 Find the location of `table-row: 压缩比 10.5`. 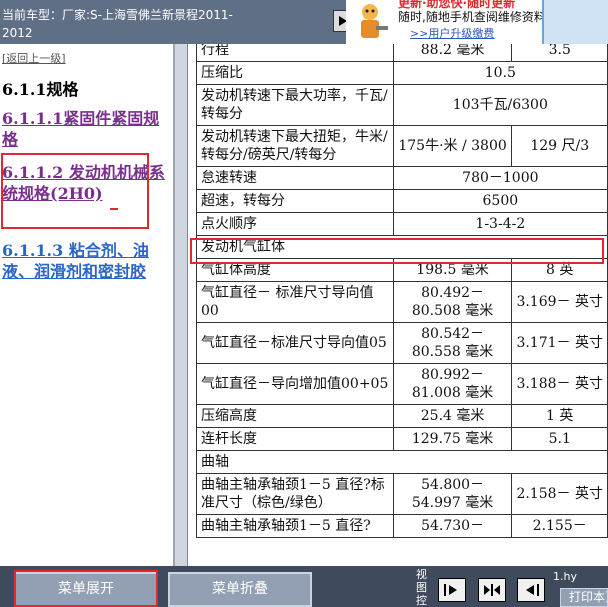

table-row: 压缩比 10.5 is located at coordinates (402, 73).